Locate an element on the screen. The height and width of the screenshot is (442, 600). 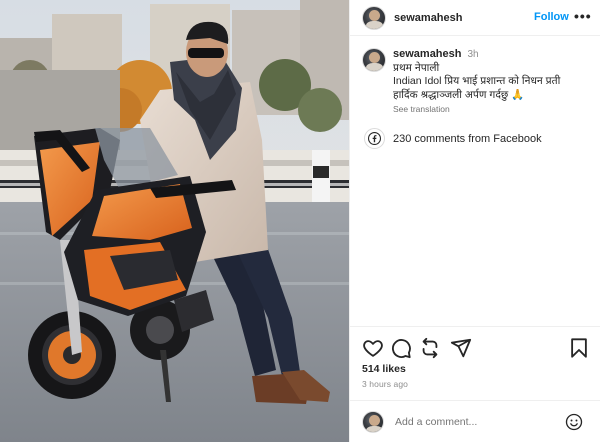
post-actions: 514 likes 3 hours ago is located at coordinates (475, 357).